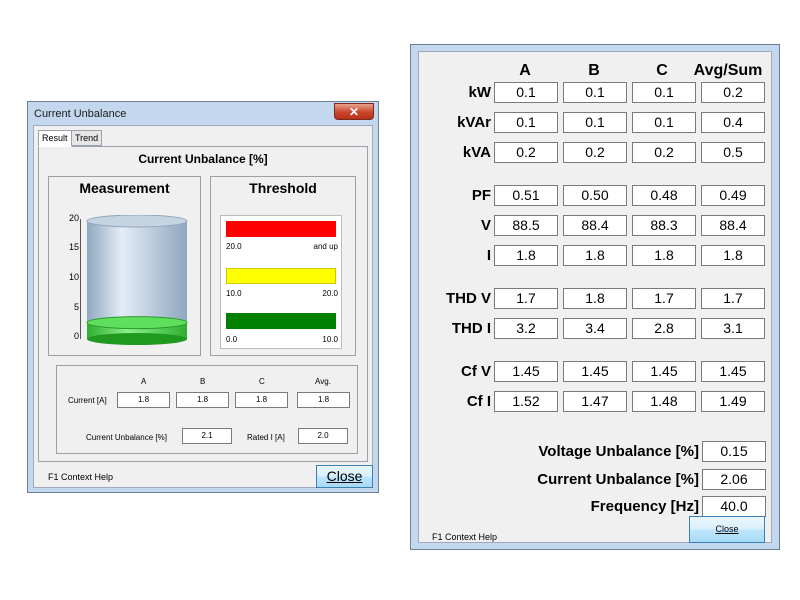  I want to click on value-field: 88.5, so click(526, 225).